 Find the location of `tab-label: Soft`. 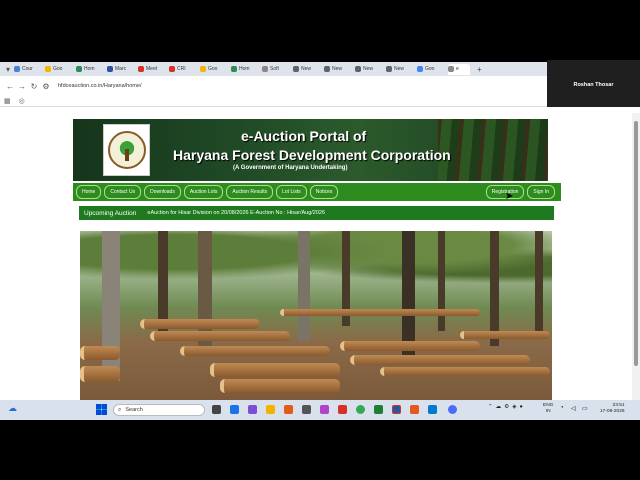

tab-label: Soft is located at coordinates (274, 69).